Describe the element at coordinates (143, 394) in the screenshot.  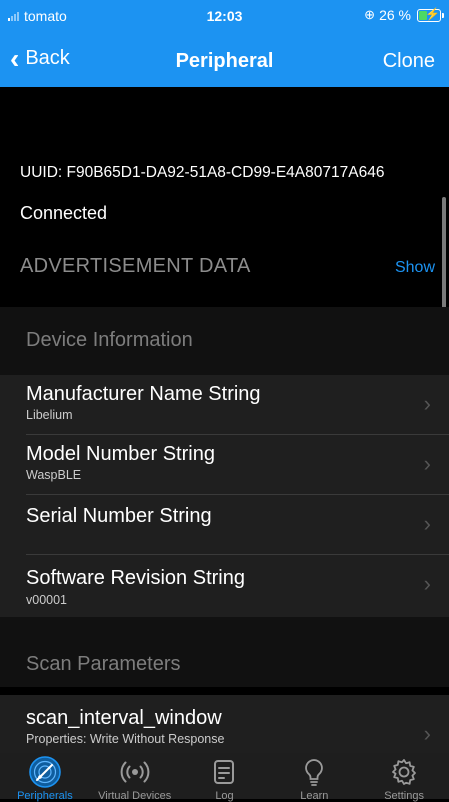
I see `characteristic-name: Manufacturer Name String` at that location.